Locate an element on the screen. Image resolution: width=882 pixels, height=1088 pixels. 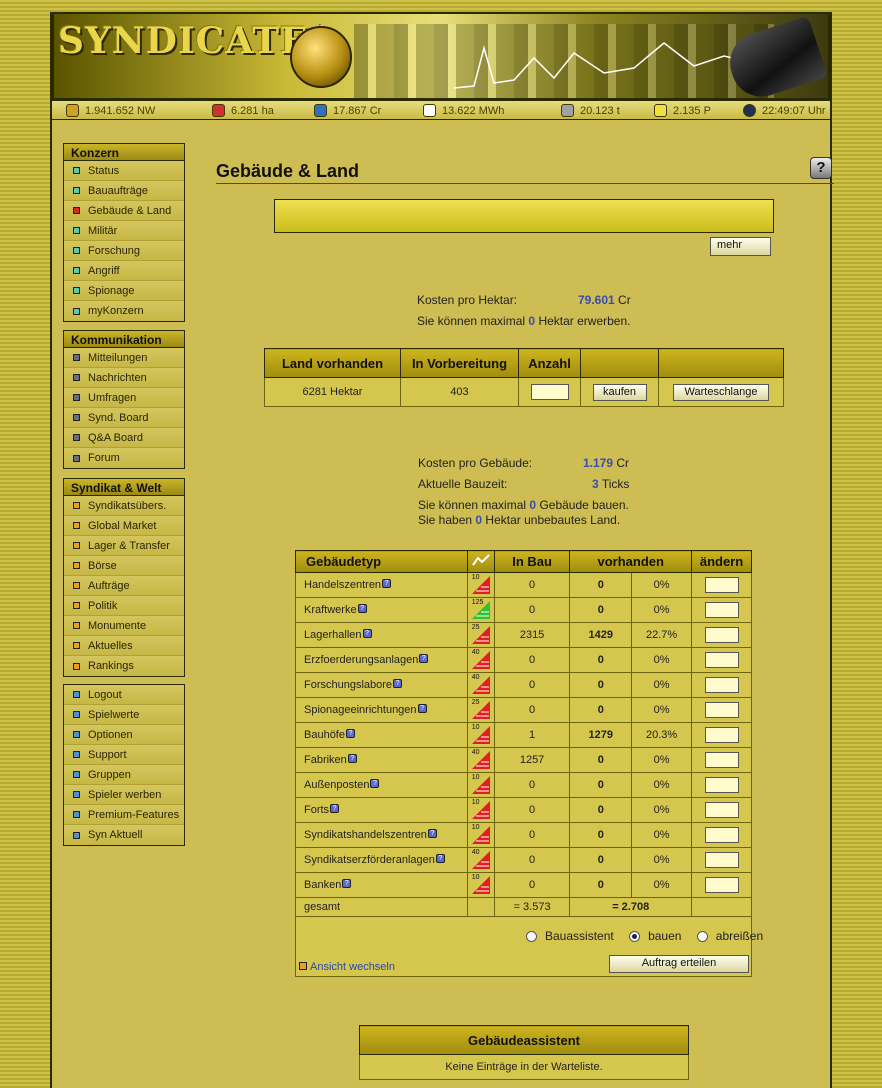
networth-icon is located at coordinates (72, 110).